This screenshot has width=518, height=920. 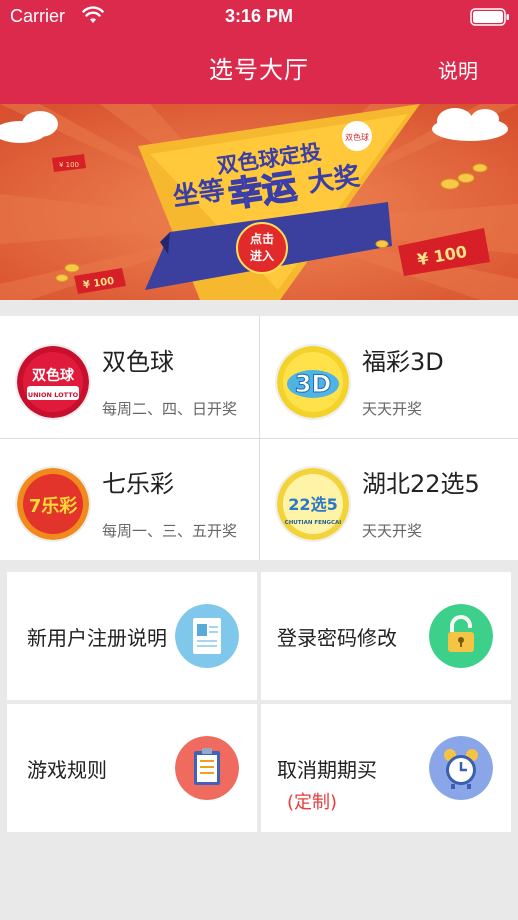 I want to click on svg-text: 3D, so click(x=313, y=384).